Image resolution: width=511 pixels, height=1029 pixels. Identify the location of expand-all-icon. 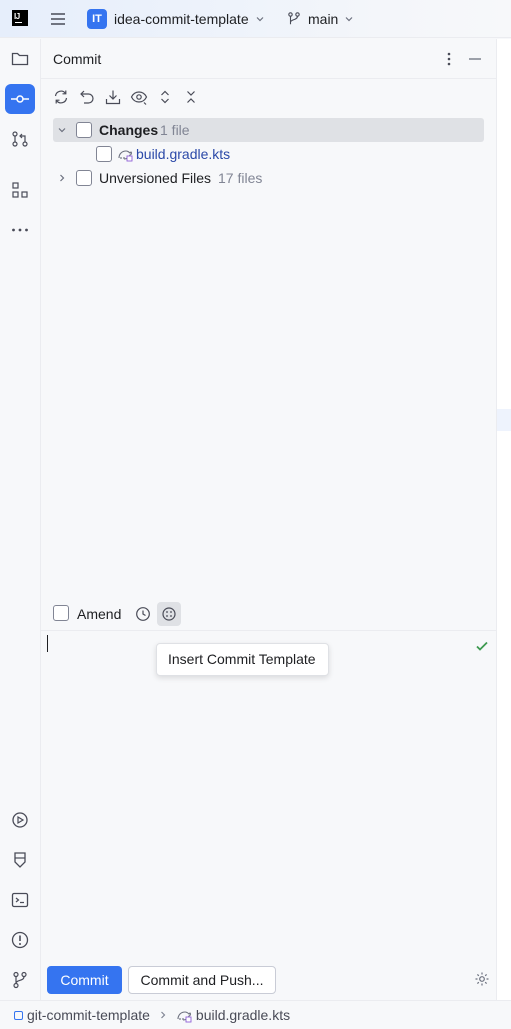
(165, 97).